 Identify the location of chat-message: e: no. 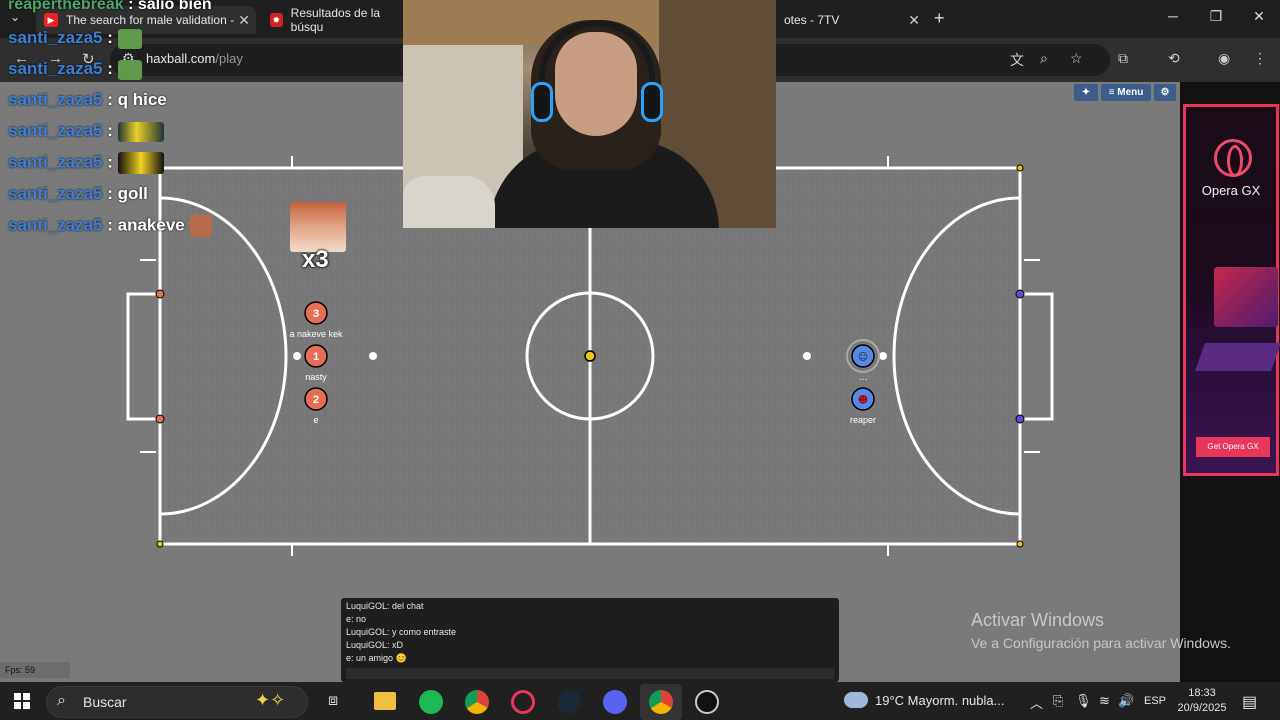
(356, 619).